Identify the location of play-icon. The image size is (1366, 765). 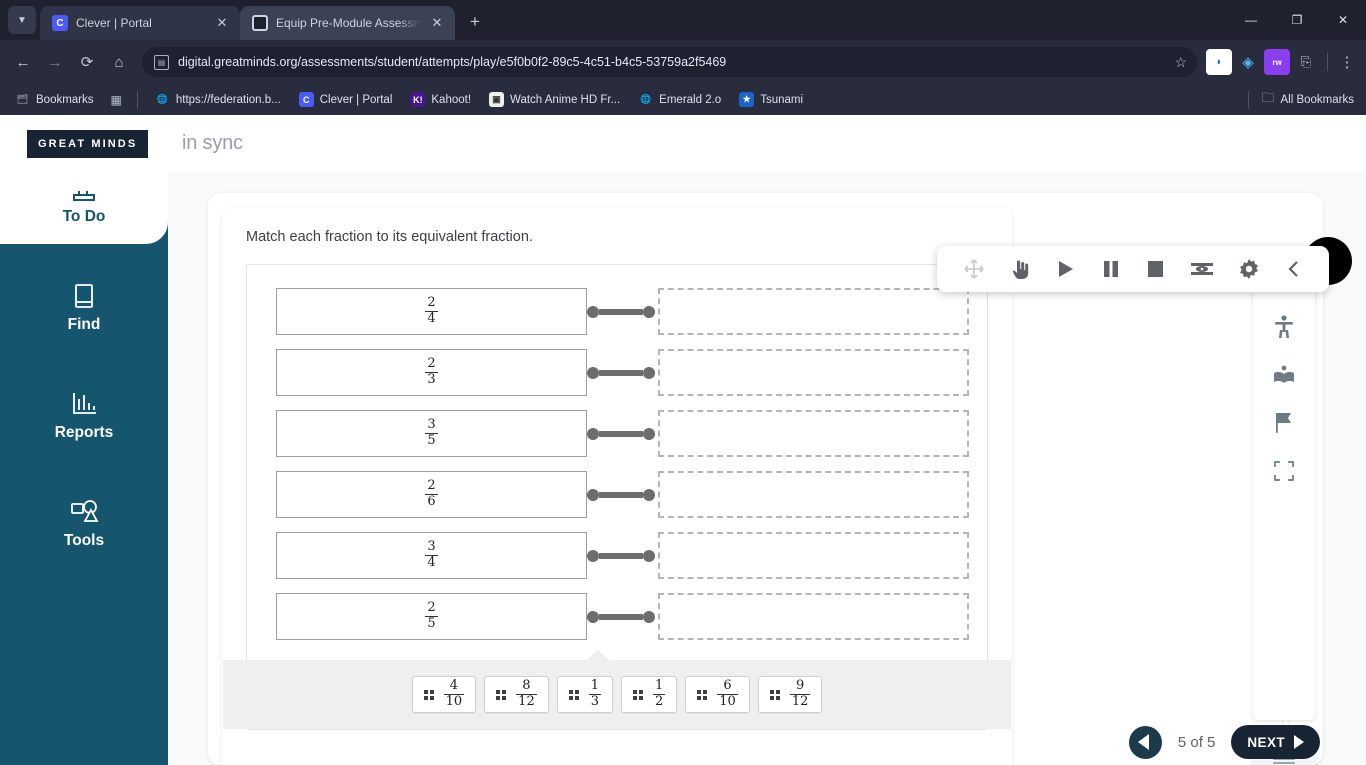
(1065, 269).